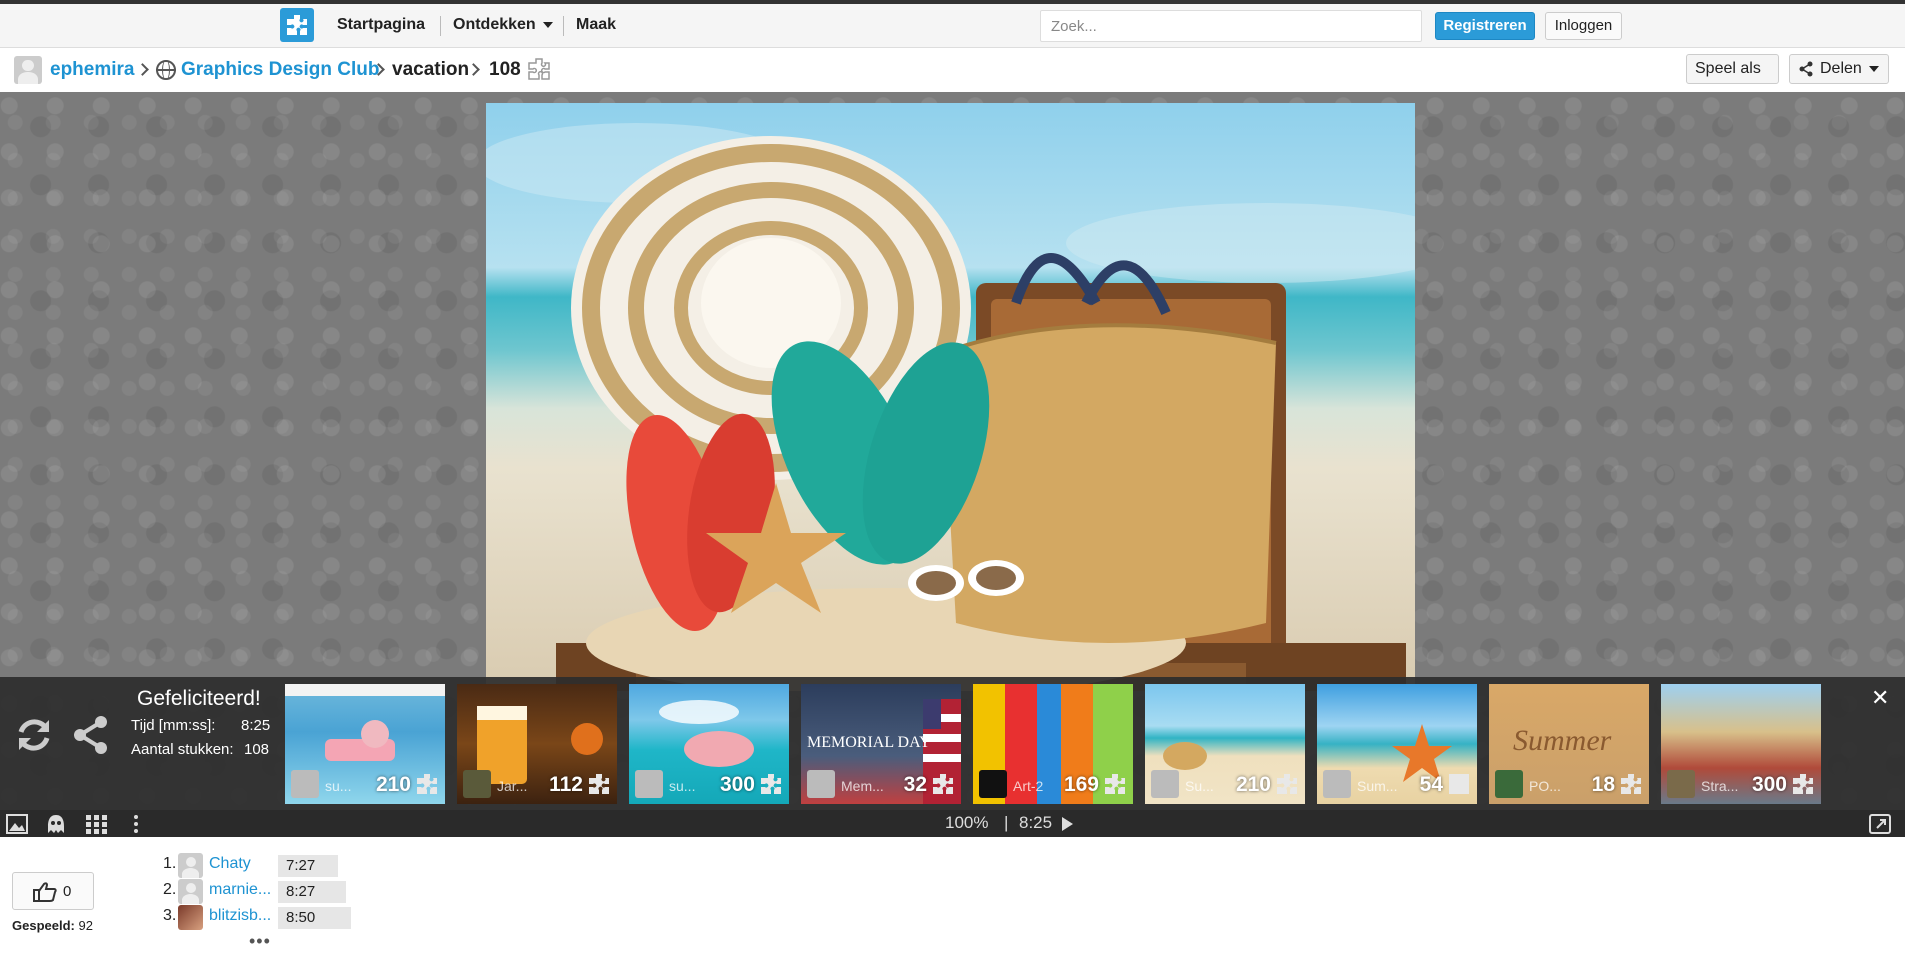 This screenshot has width=1905, height=962. Describe the element at coordinates (92, 70) in the screenshot. I see `breadcrumb-user-link: ephemira` at that location.